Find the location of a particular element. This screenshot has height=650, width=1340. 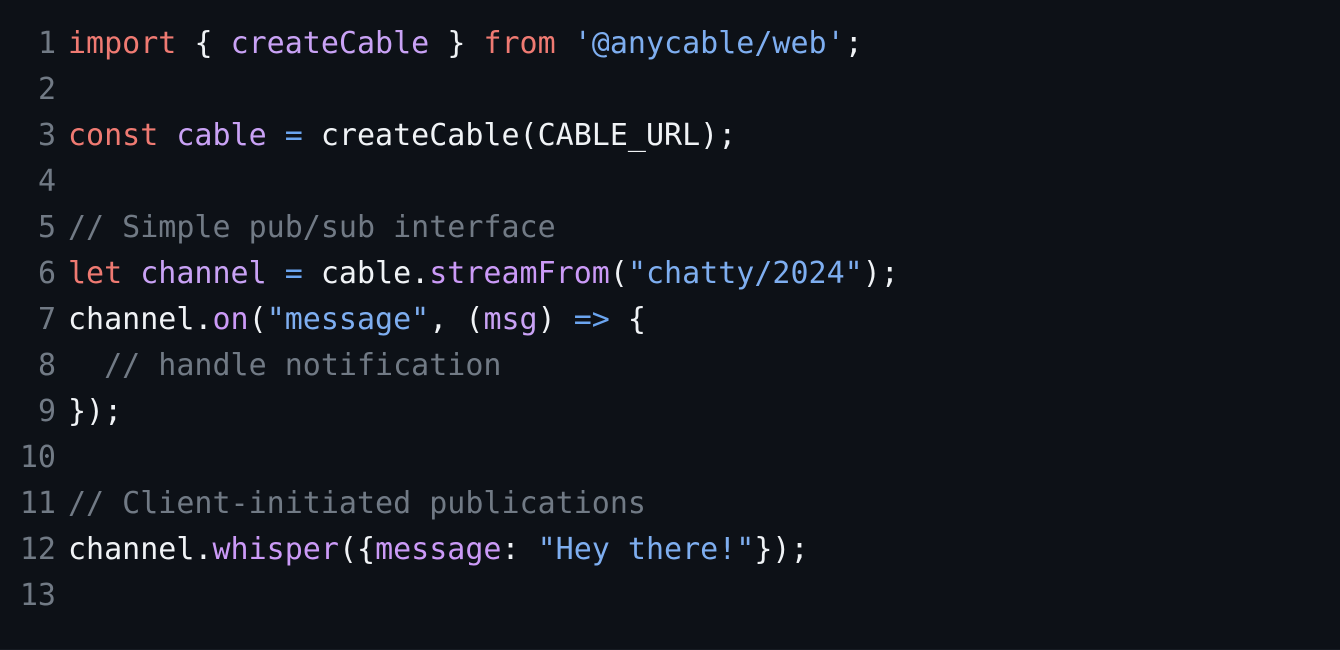

code-line-content: }); is located at coordinates (89, 412).